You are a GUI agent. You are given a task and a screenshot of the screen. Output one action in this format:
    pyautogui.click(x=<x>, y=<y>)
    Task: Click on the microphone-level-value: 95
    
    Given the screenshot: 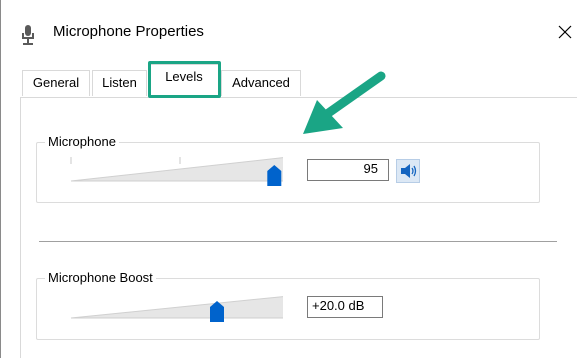 What is the action you would take?
    pyautogui.click(x=348, y=170)
    